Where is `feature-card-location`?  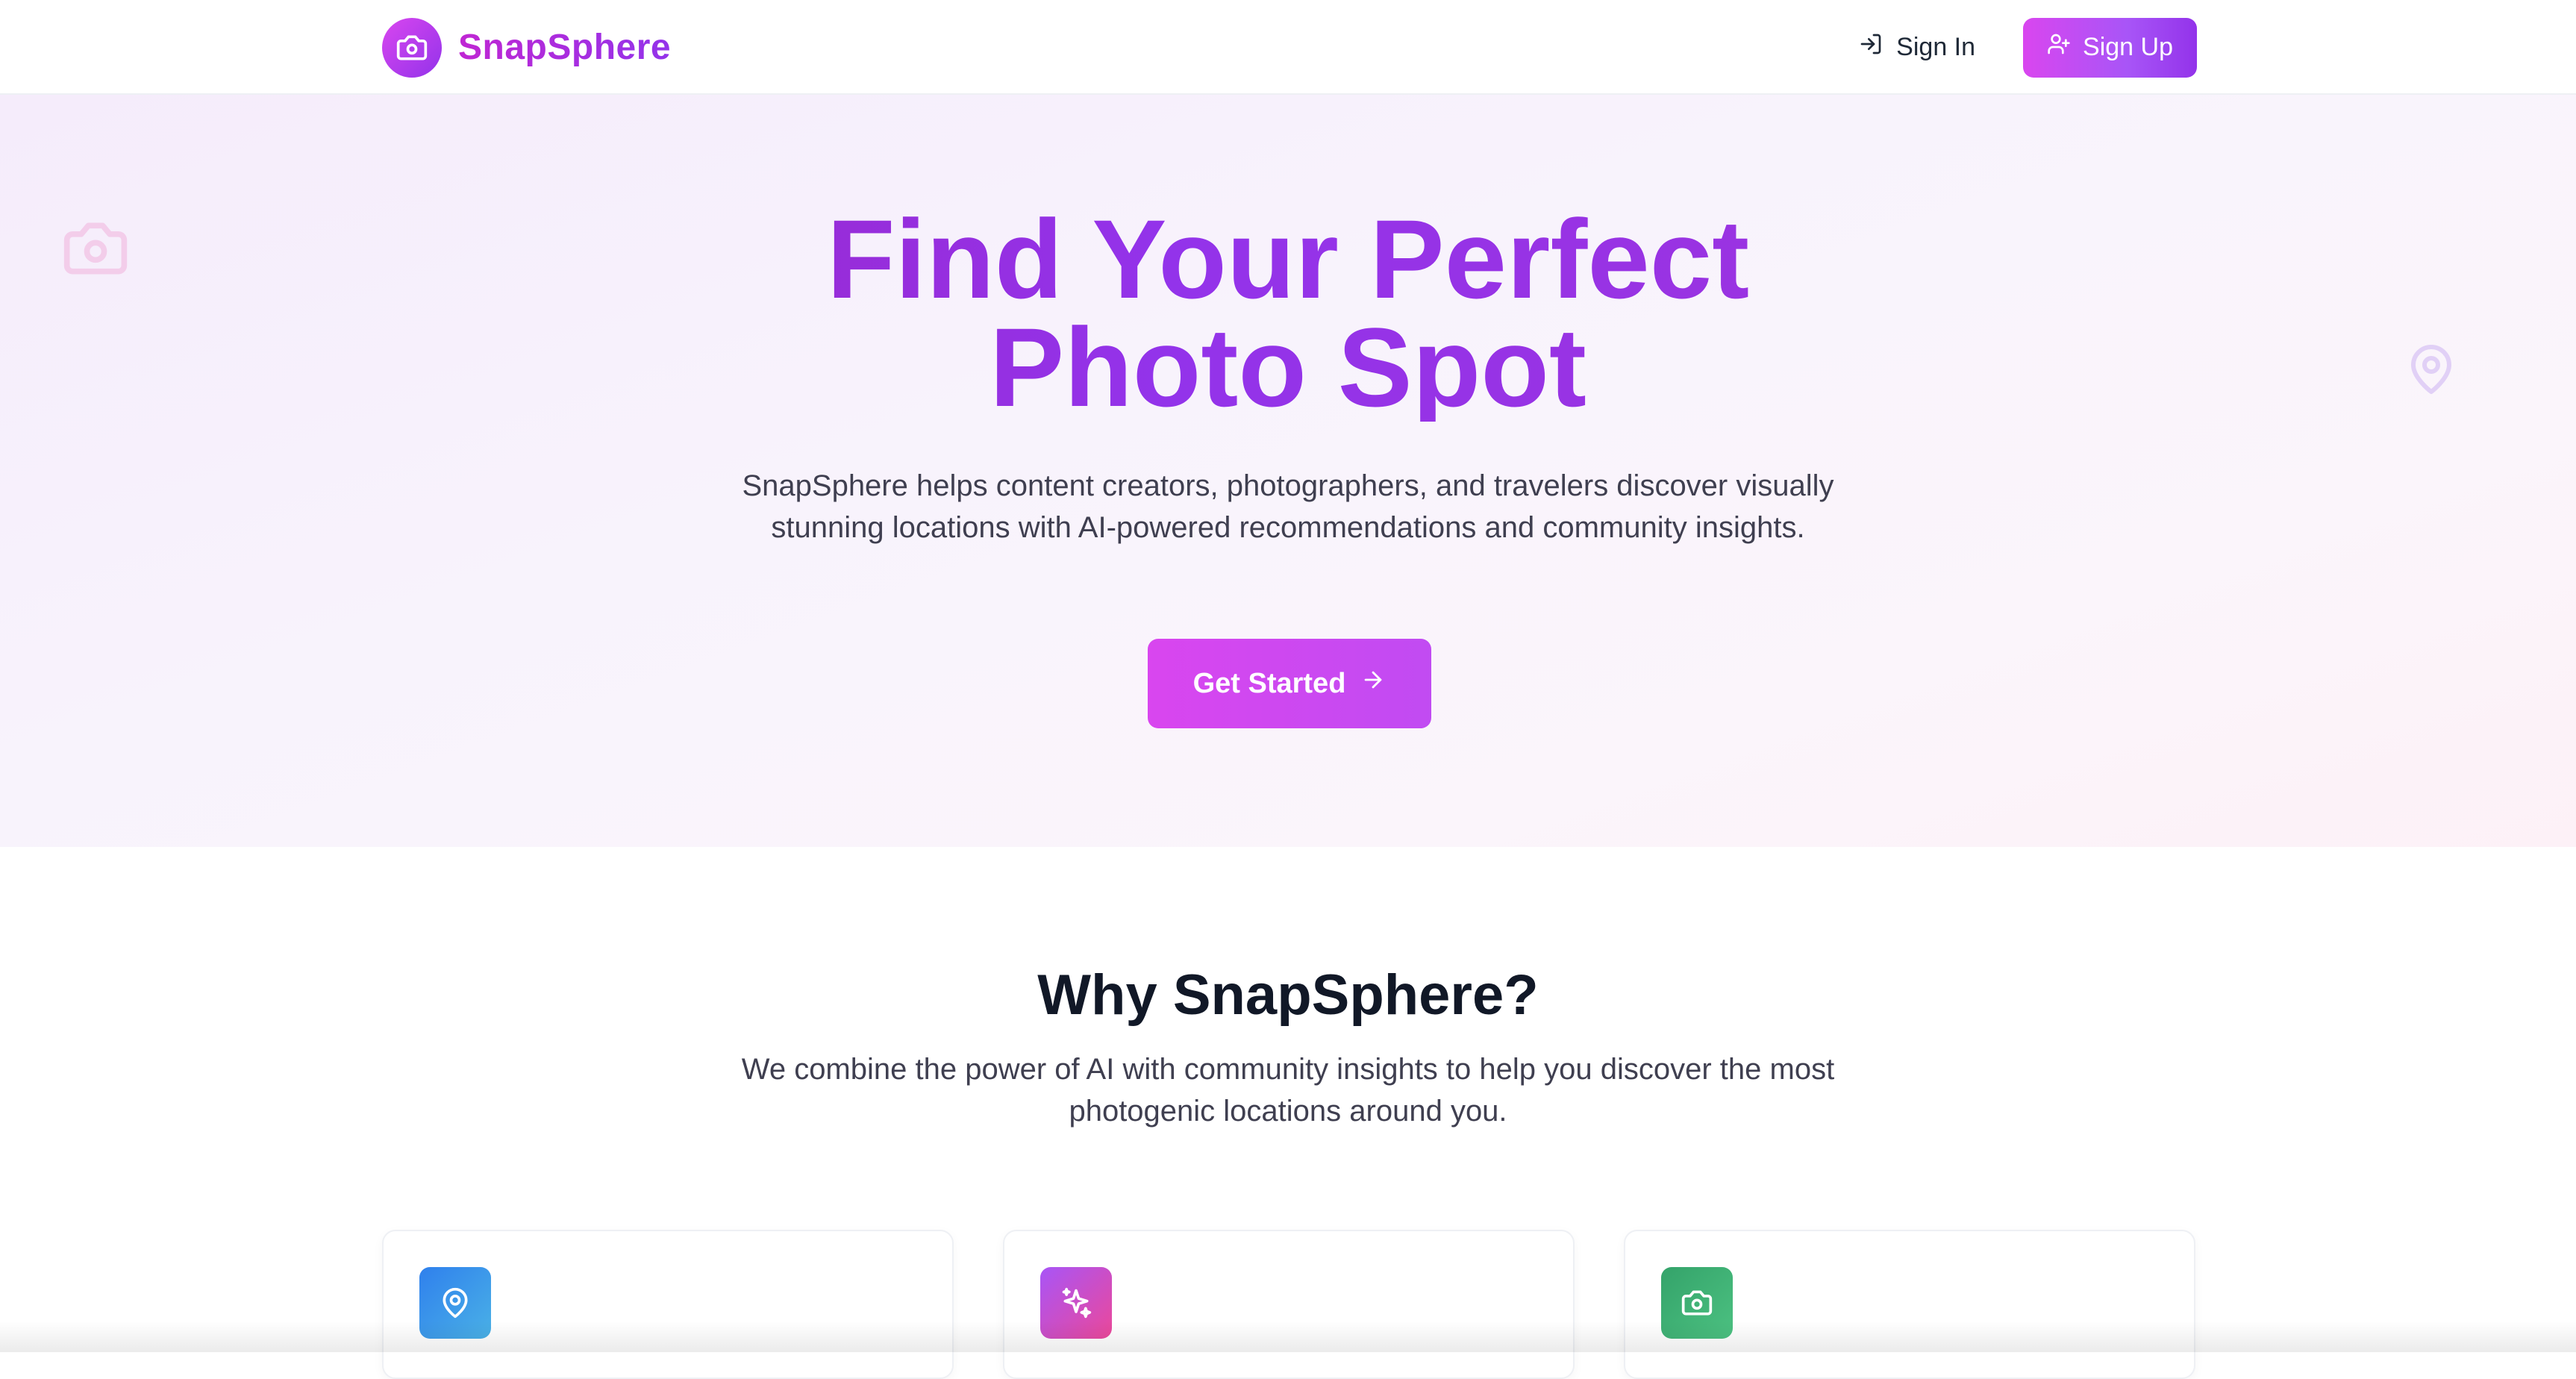
feature-card-location is located at coordinates (668, 1304).